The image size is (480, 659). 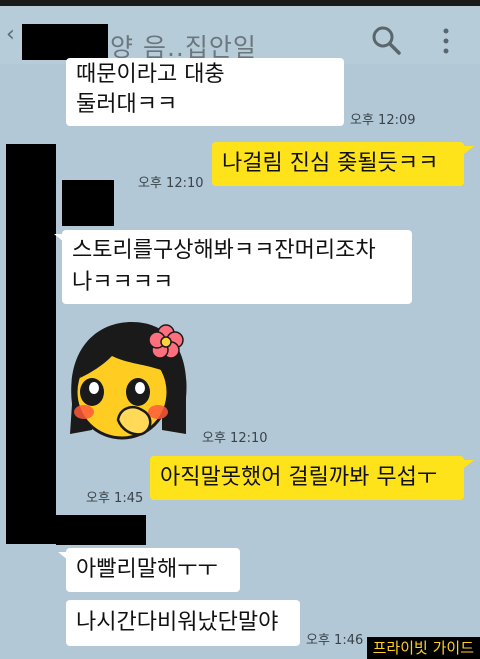 What do you see at coordinates (10, 34) in the screenshot?
I see `chevron-left-icon: ‹` at bounding box center [10, 34].